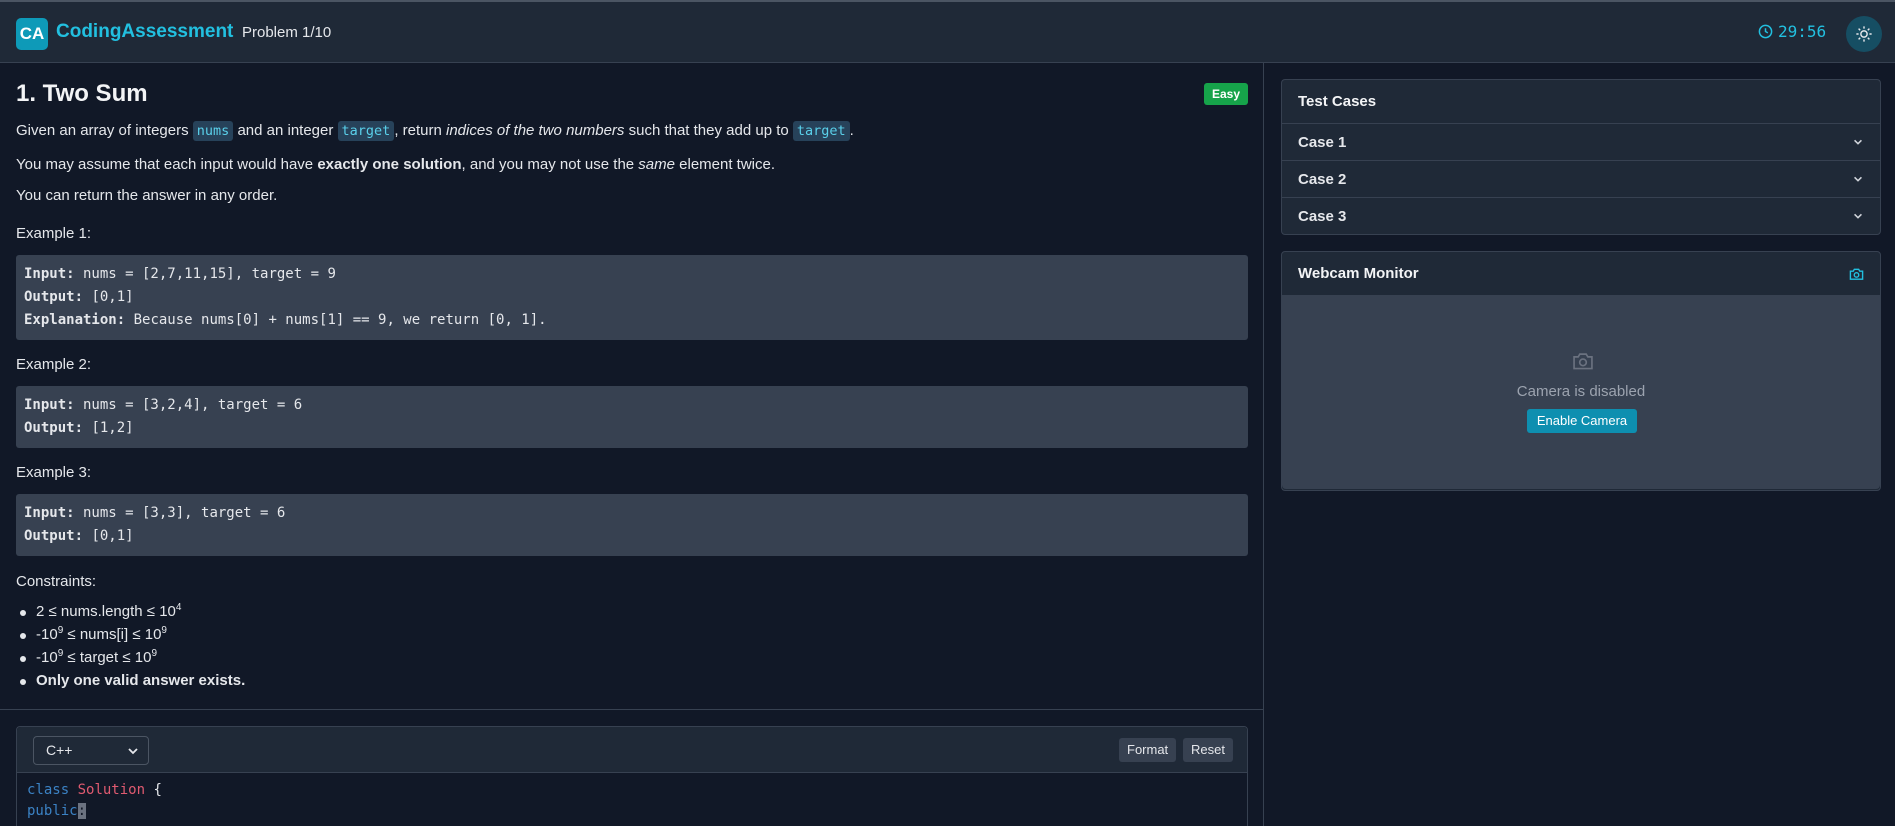  Describe the element at coordinates (1581, 179) in the screenshot. I see `test-case-2: Case 2` at that location.